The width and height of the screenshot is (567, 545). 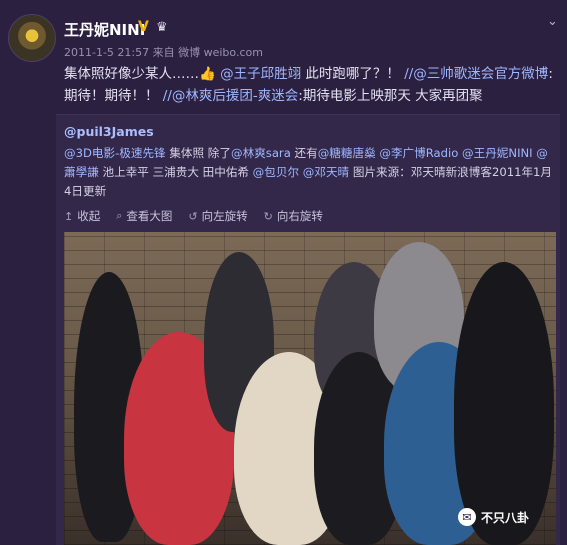 What do you see at coordinates (224, 216) in the screenshot?
I see `rotate-left-label: 向左旋转` at bounding box center [224, 216].